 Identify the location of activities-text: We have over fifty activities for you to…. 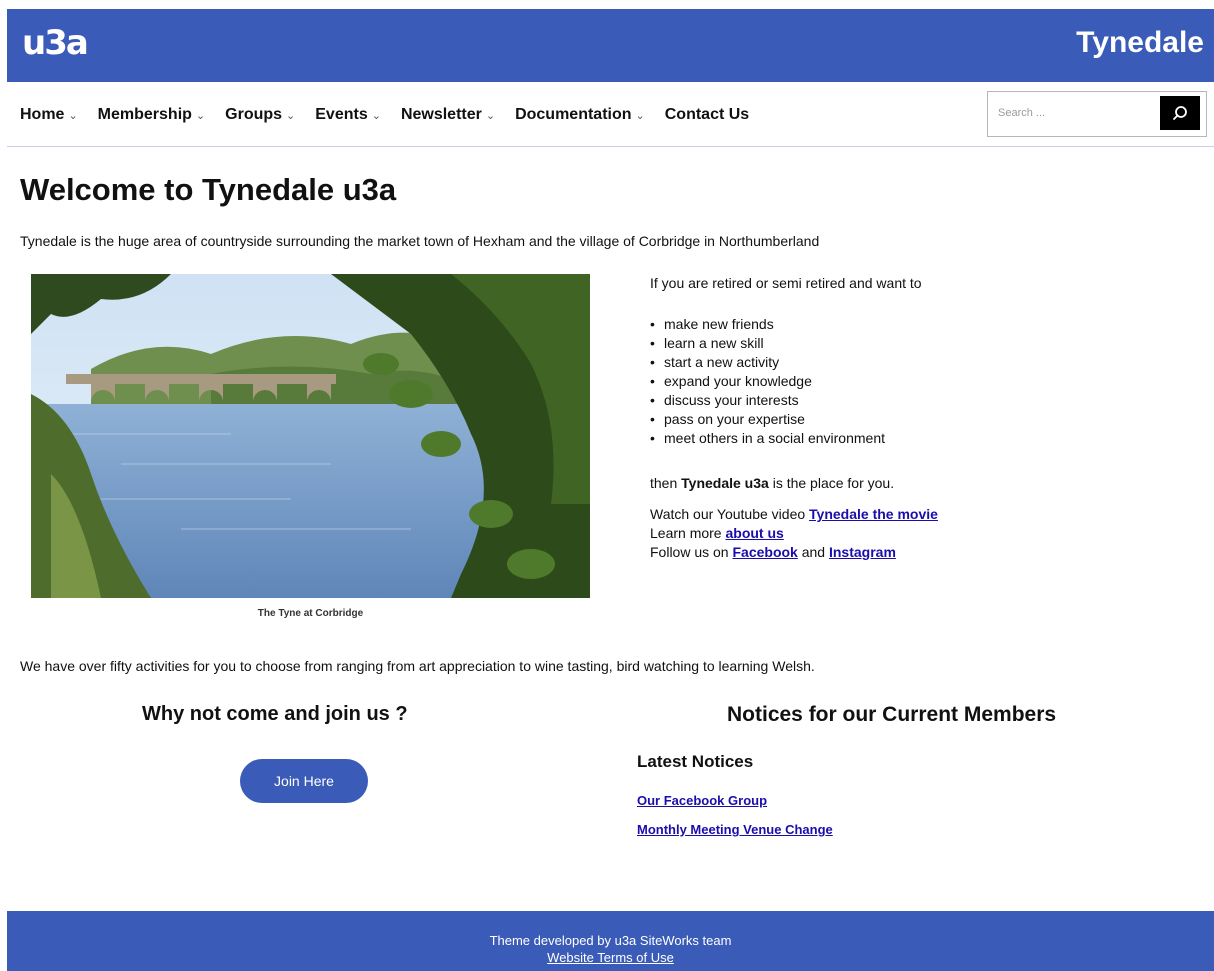
(417, 666).